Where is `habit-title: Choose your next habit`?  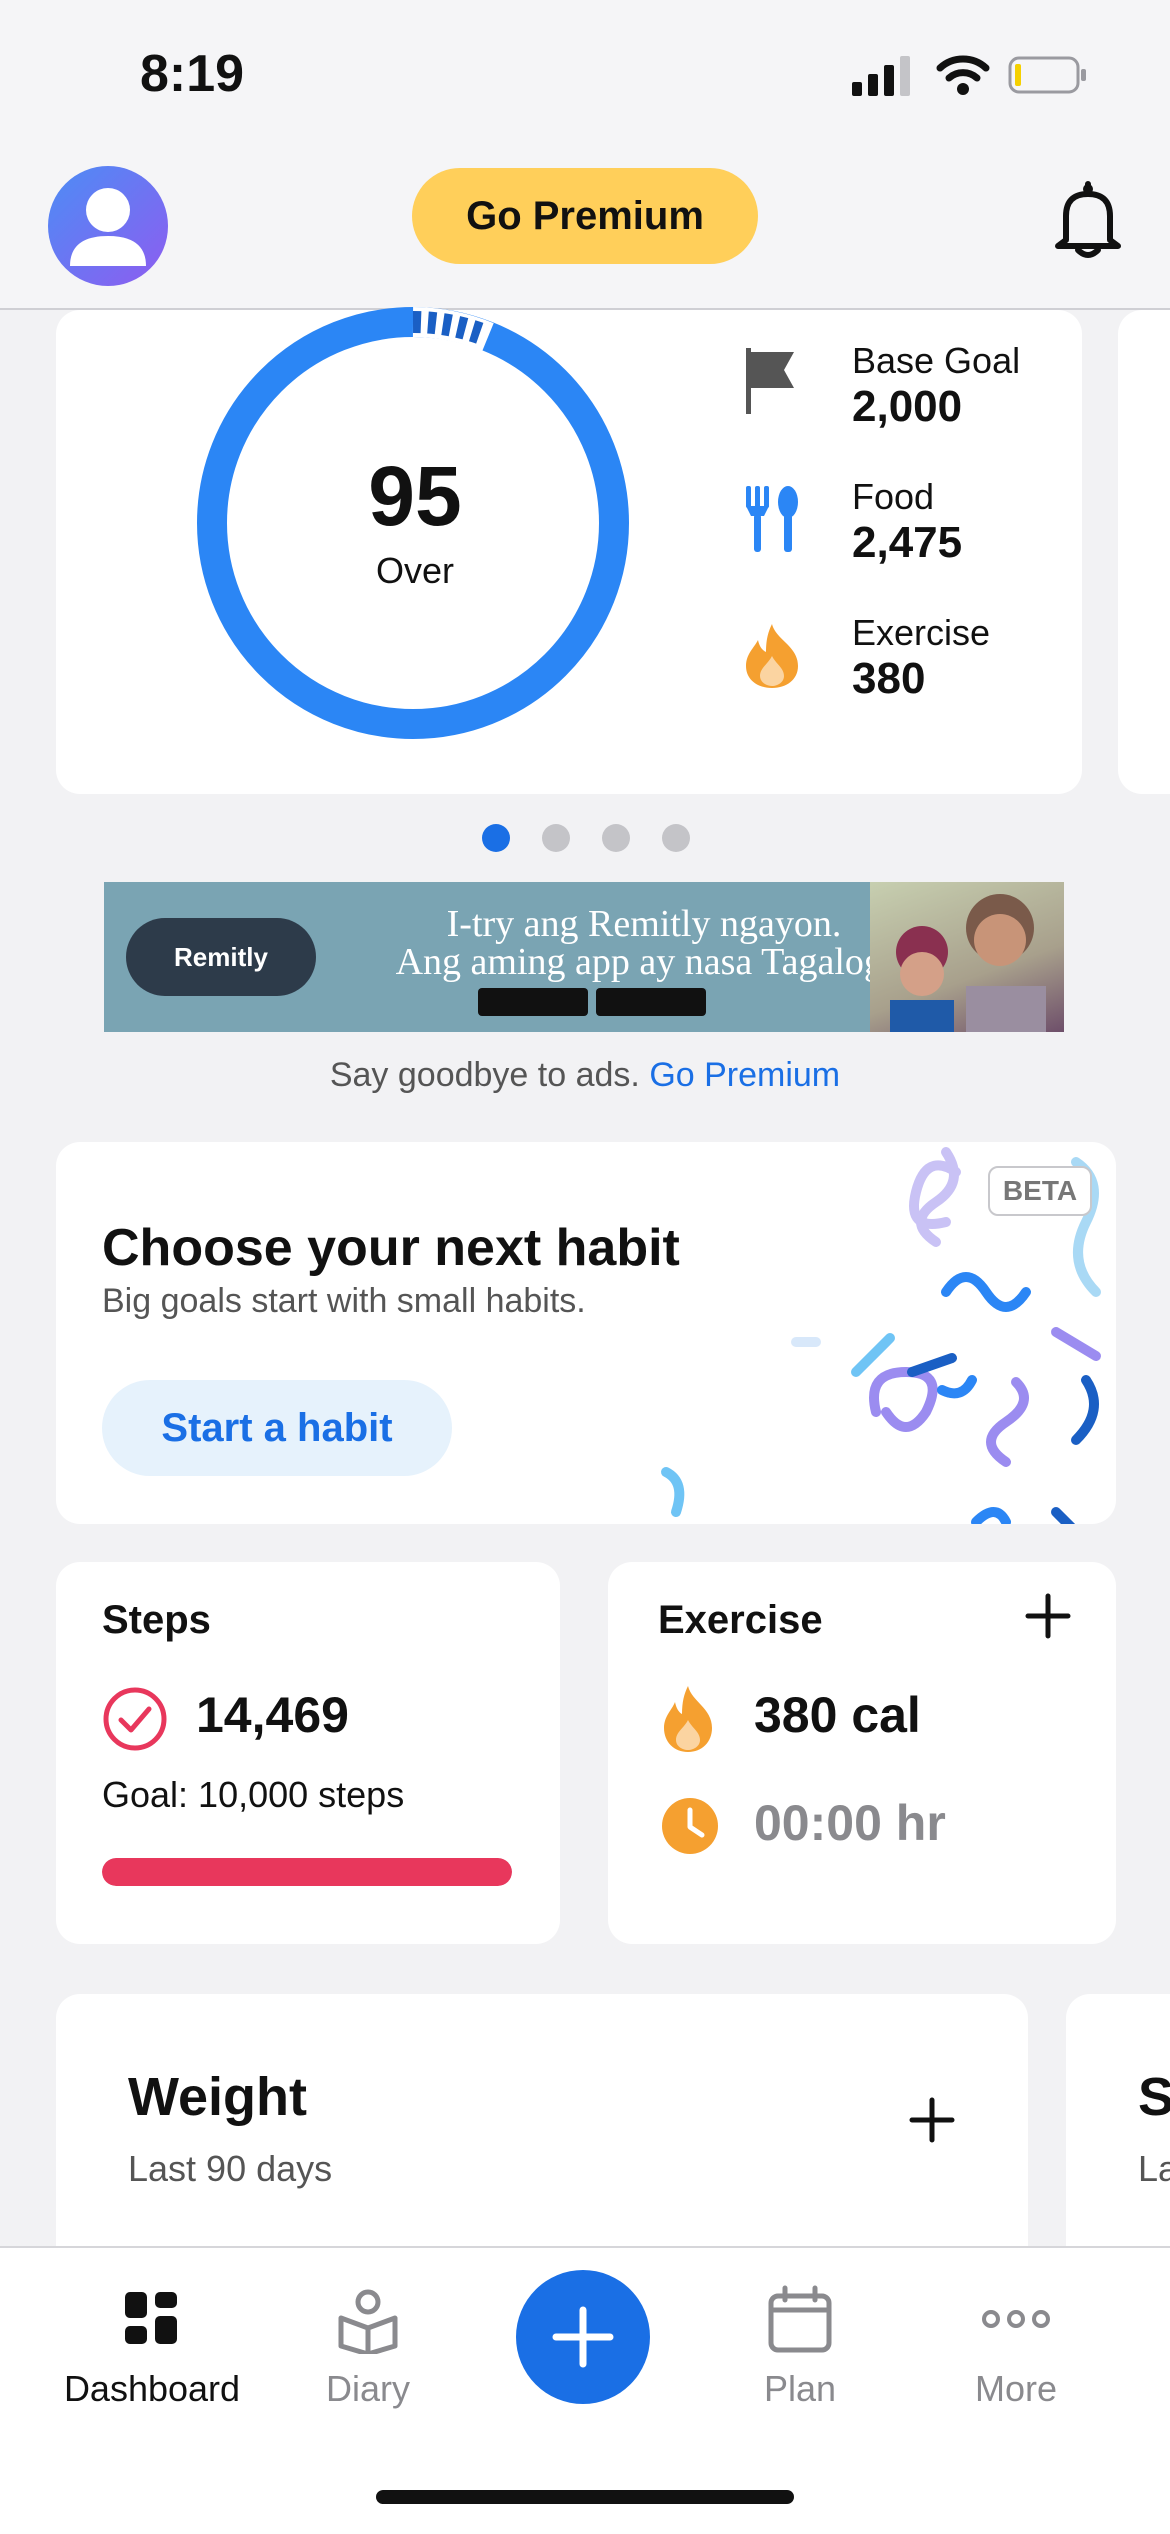 habit-title: Choose your next habit is located at coordinates (391, 1248).